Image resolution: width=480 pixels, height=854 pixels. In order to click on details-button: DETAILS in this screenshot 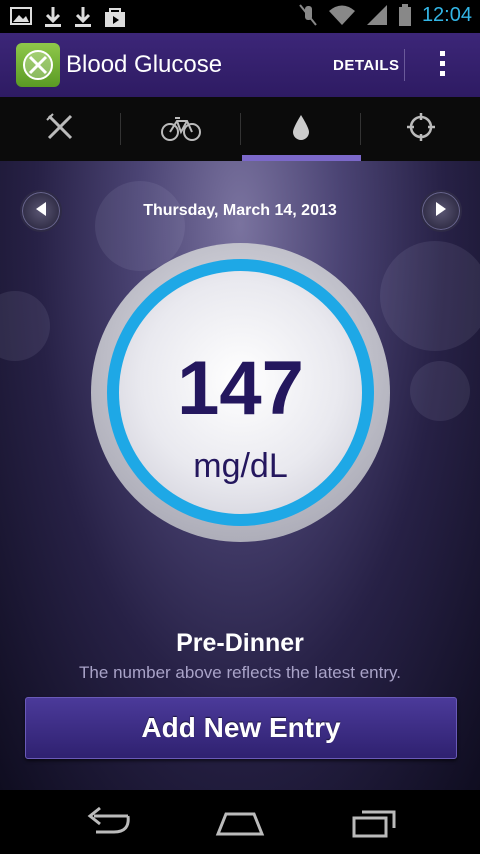, I will do `click(366, 65)`.